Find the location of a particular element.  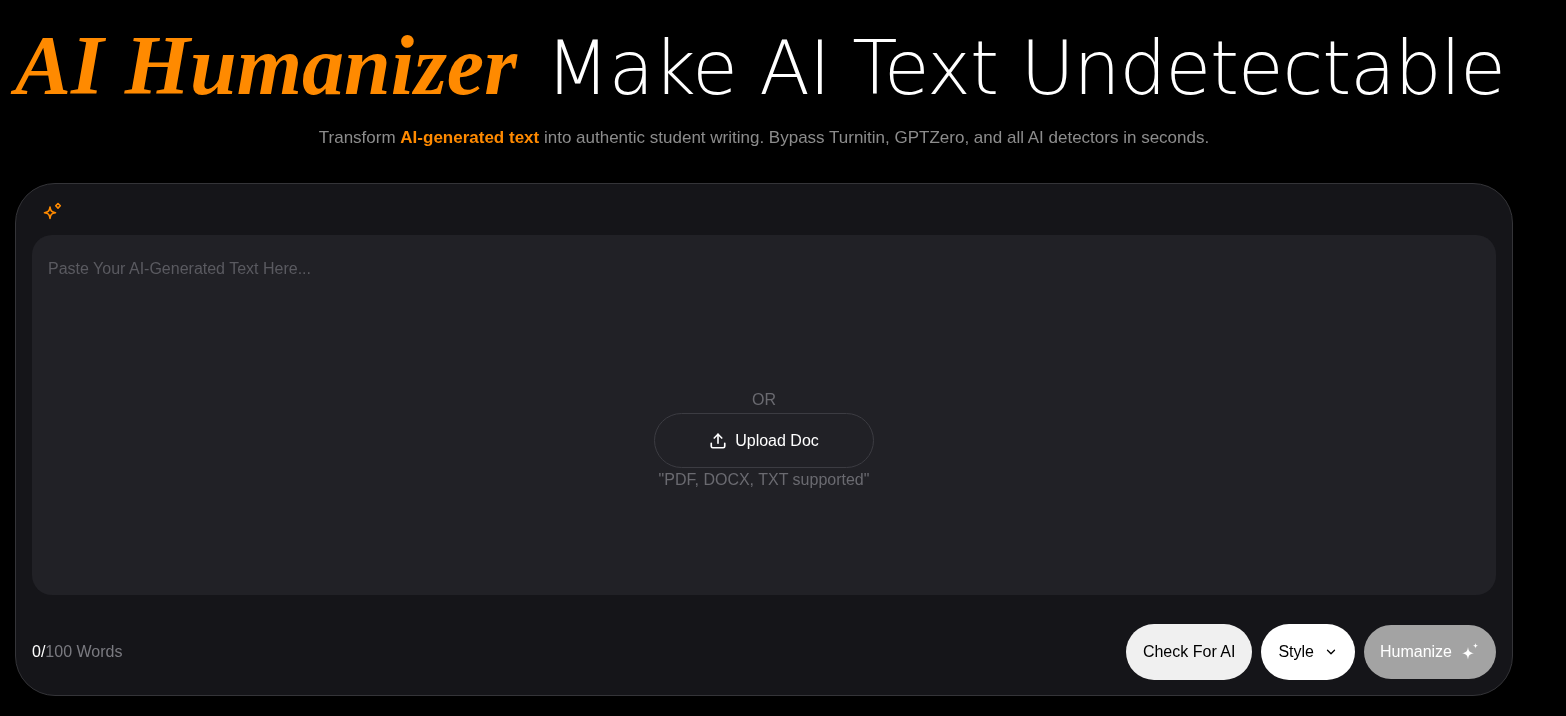

subtitle: Transform AI-generated text into authentic student writing. Bypass Turnitin, GPTZero, and all AI detectors in seconds. is located at coordinates (764, 138).